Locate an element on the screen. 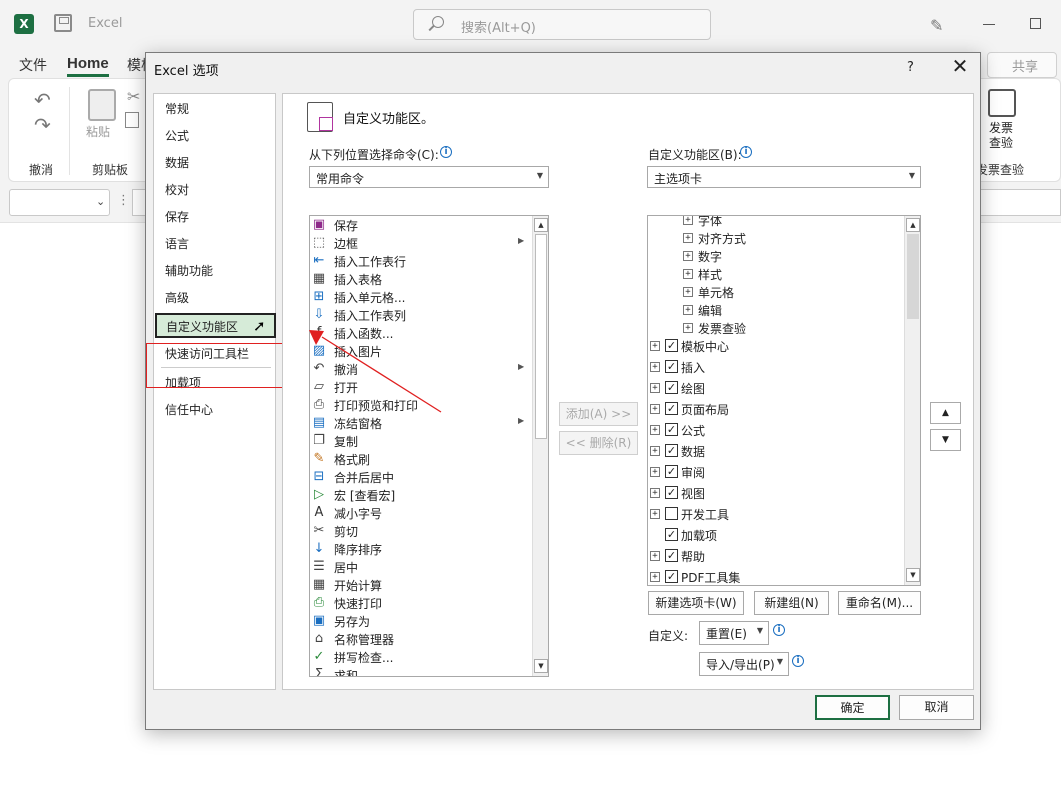  command-item: ⇩ 插入工作表列 is located at coordinates (421, 315).